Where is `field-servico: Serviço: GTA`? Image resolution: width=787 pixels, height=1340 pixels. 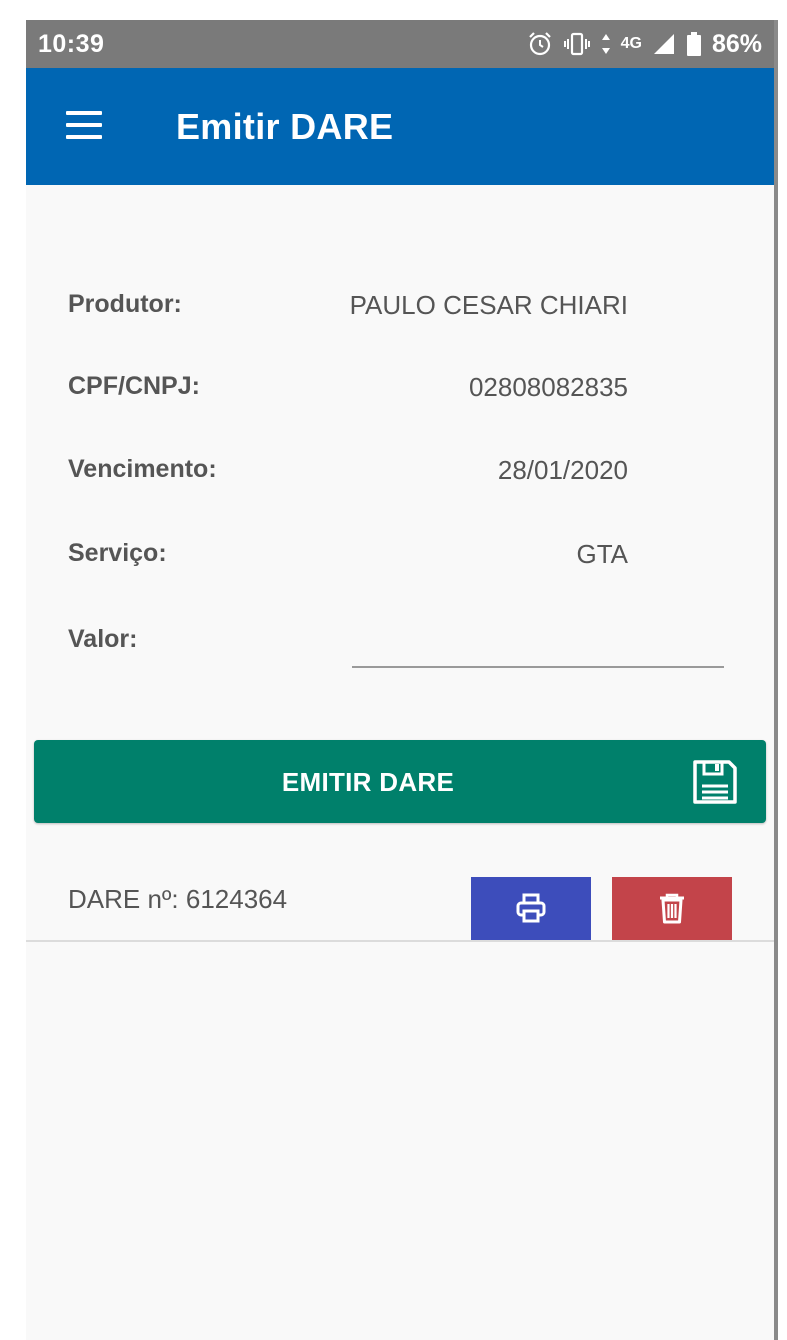
field-servico: Serviço: GTA is located at coordinates (400, 559).